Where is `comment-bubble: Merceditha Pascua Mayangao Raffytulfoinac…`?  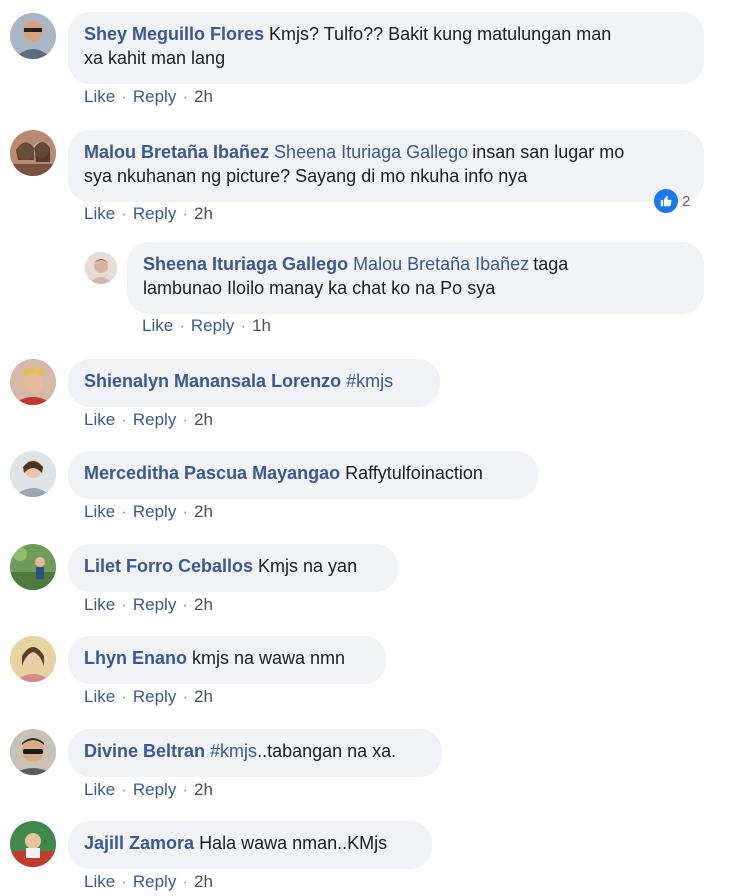
comment-bubble: Merceditha Pascua Mayangao Raffytulfoinac… is located at coordinates (303, 475).